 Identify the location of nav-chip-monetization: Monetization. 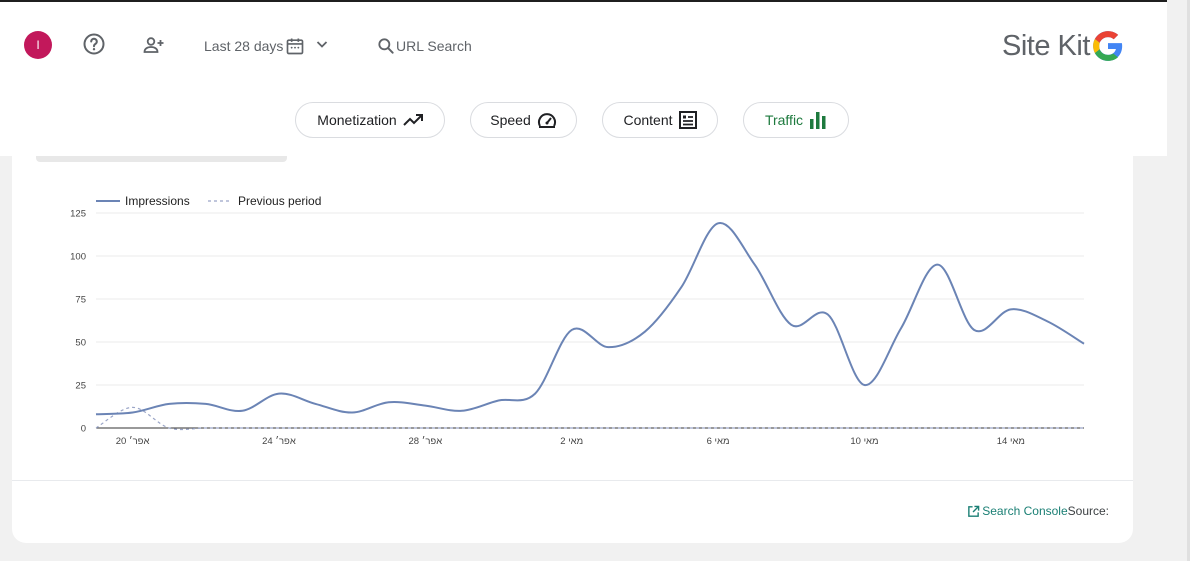
(370, 120).